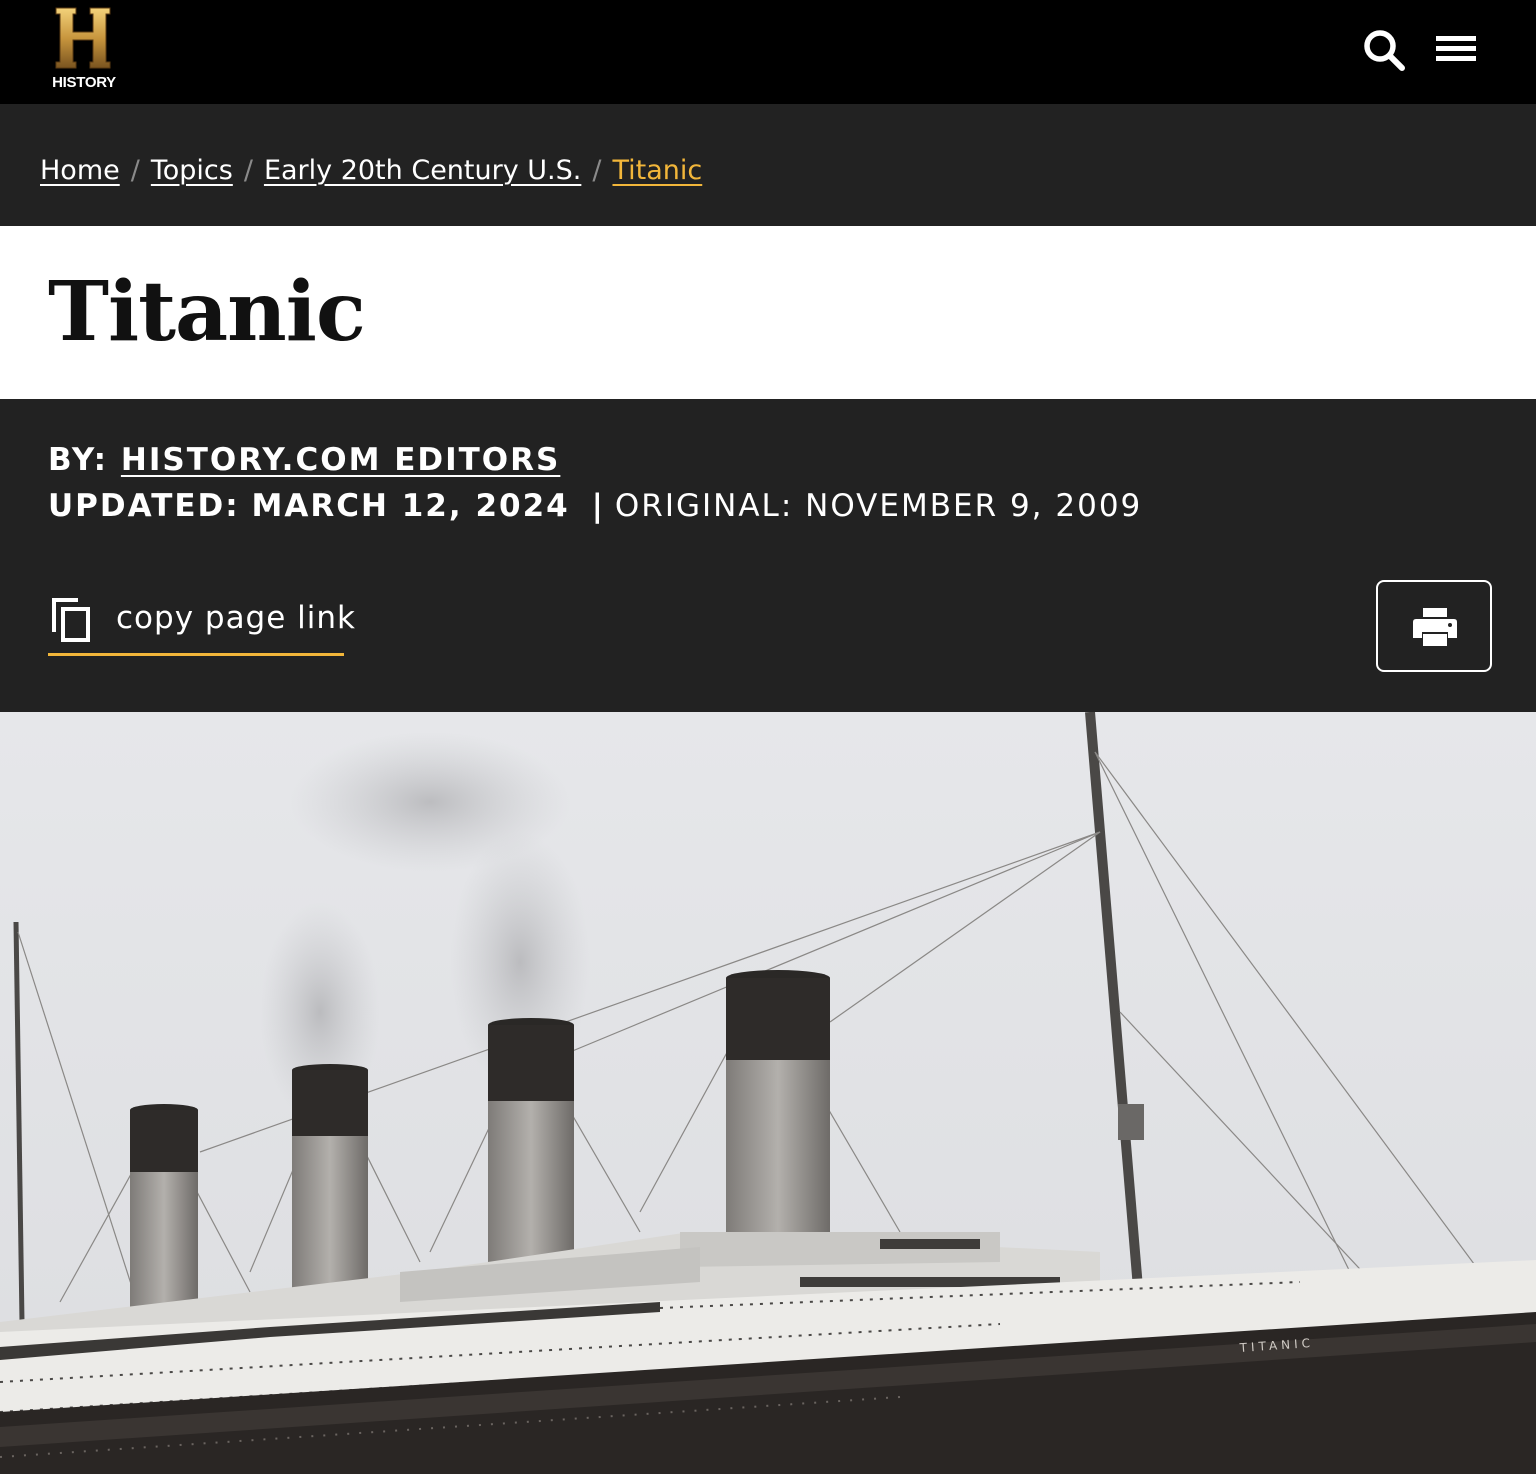  What do you see at coordinates (207, 312) in the screenshot?
I see `page-title: Titanic` at bounding box center [207, 312].